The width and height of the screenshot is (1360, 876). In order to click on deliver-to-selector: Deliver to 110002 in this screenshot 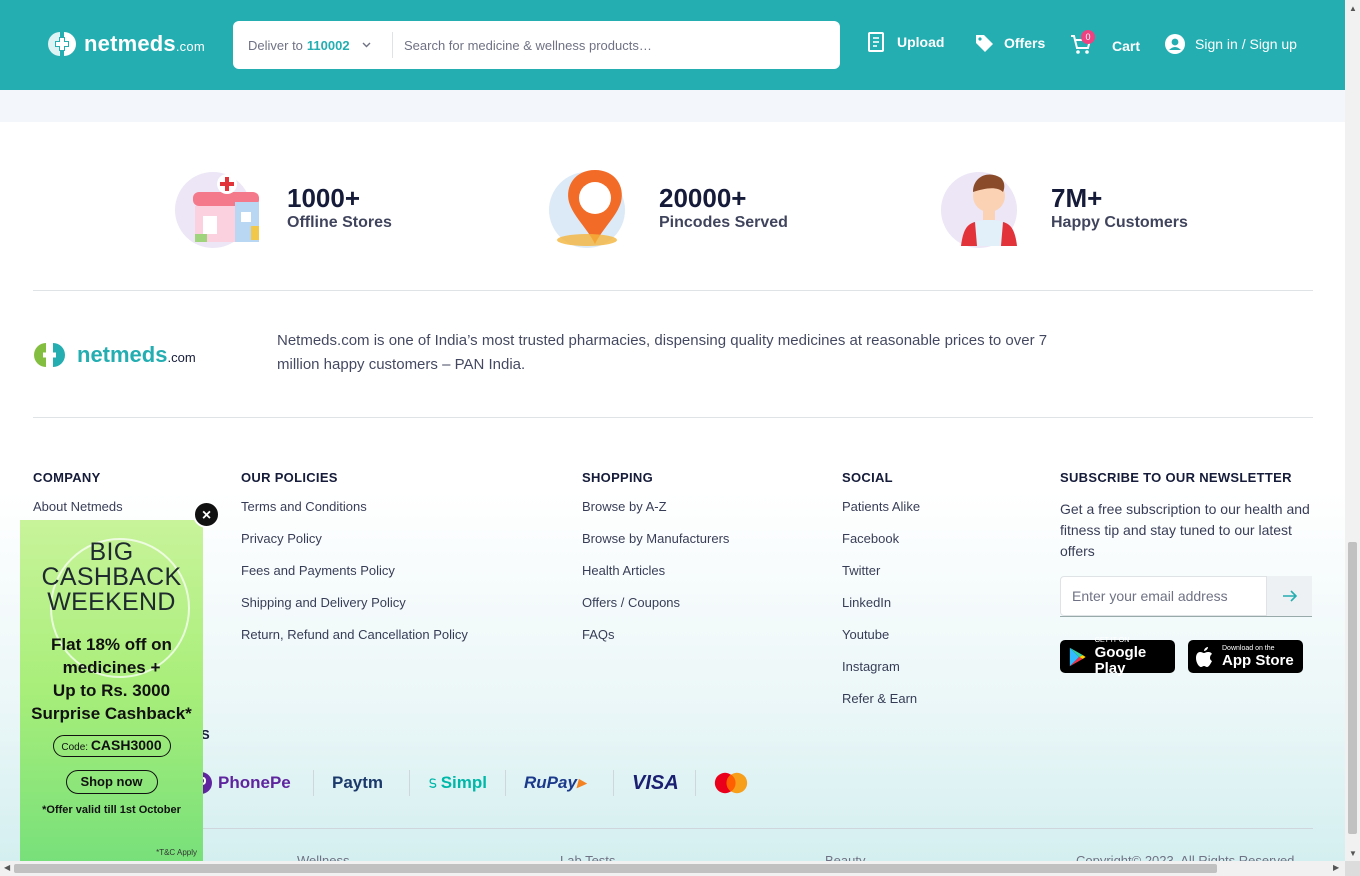, I will do `click(313, 45)`.